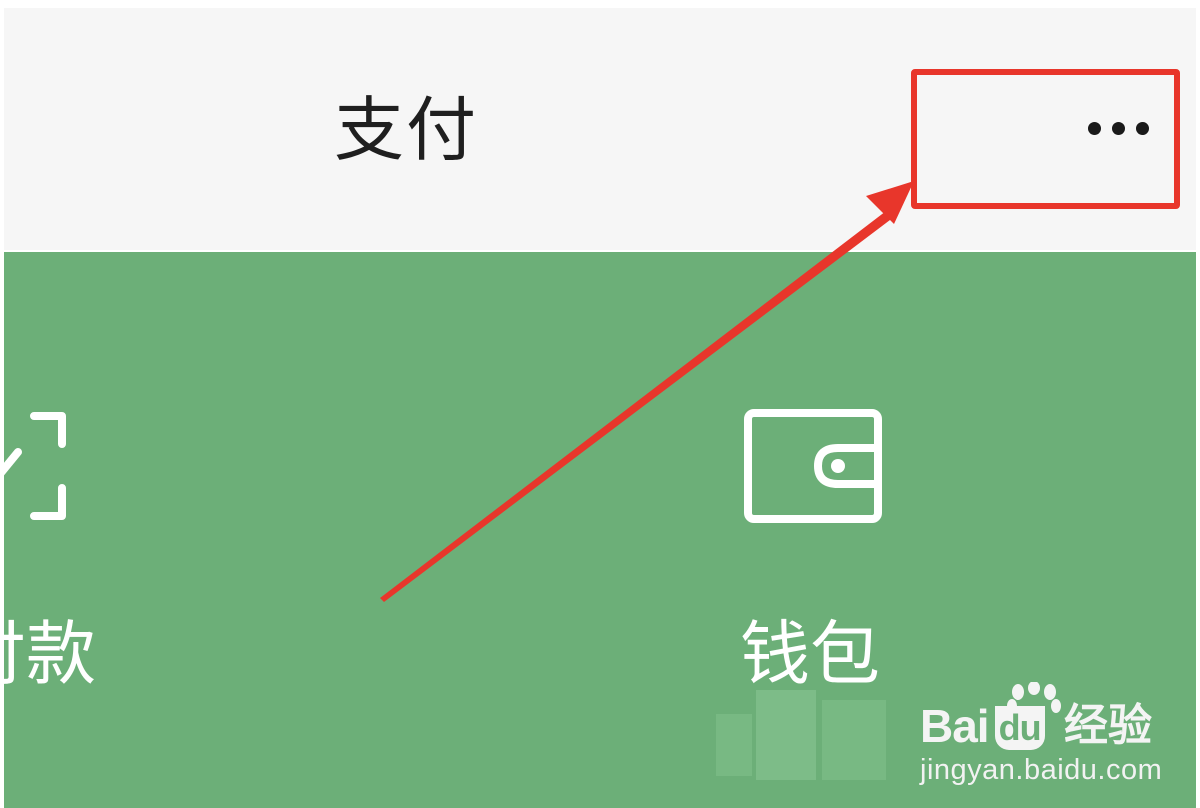  What do you see at coordinates (48, 654) in the screenshot?
I see `pay-label: 付款` at bounding box center [48, 654].